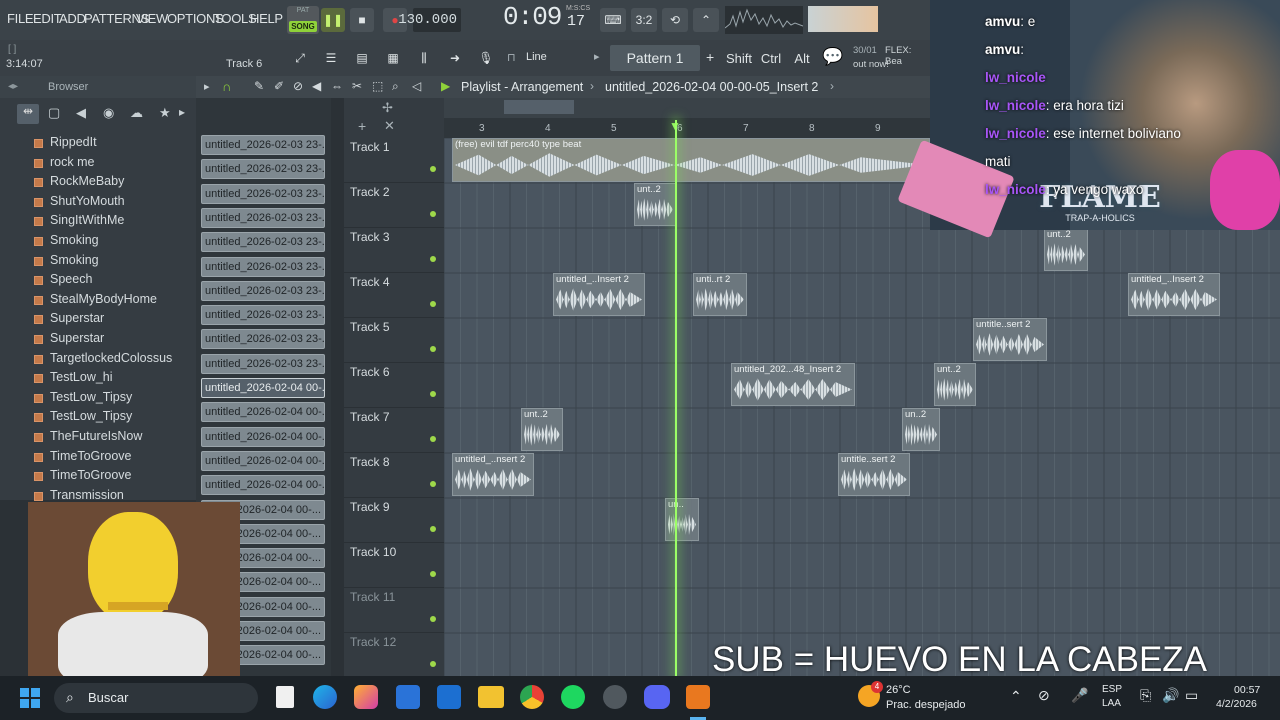 The width and height of the screenshot is (1280, 720). Describe the element at coordinates (898, 690) in the screenshot. I see `weather-temp: 26°C` at that location.